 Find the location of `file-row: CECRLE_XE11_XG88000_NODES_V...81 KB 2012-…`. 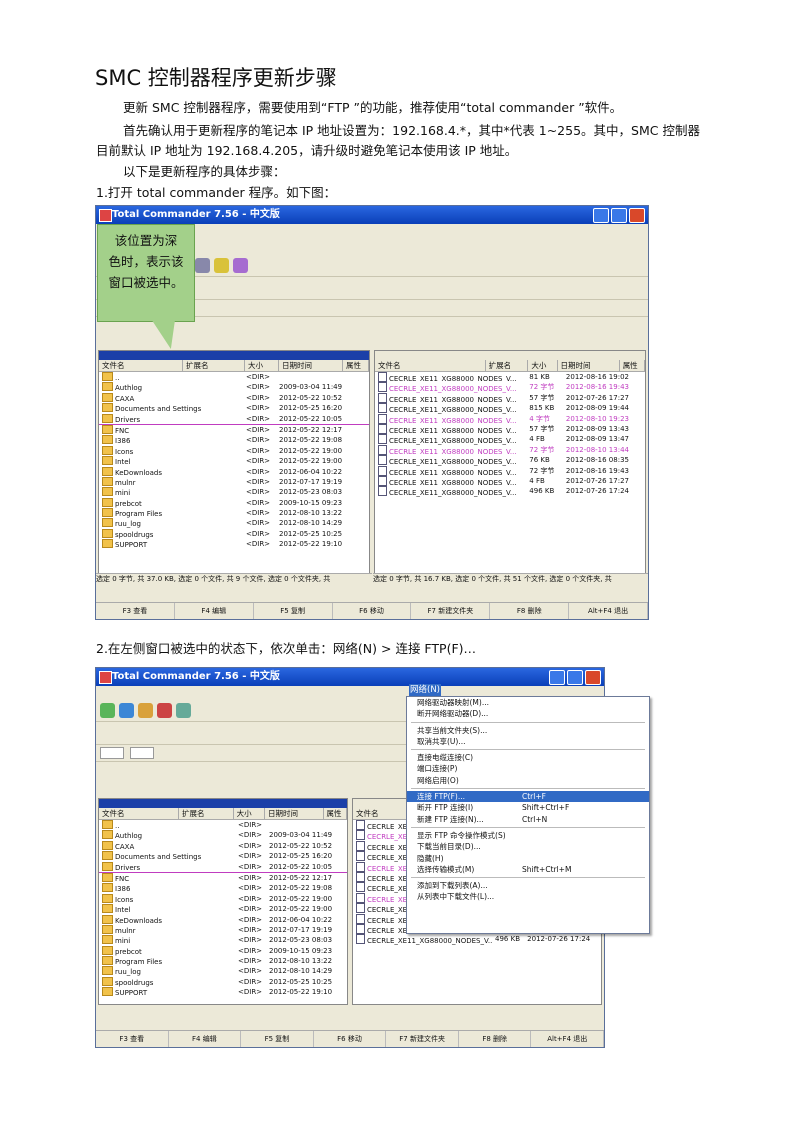

file-row: CECRLE_XE11_XG88000_NODES_V...81 KB 2012-… is located at coordinates (510, 377).